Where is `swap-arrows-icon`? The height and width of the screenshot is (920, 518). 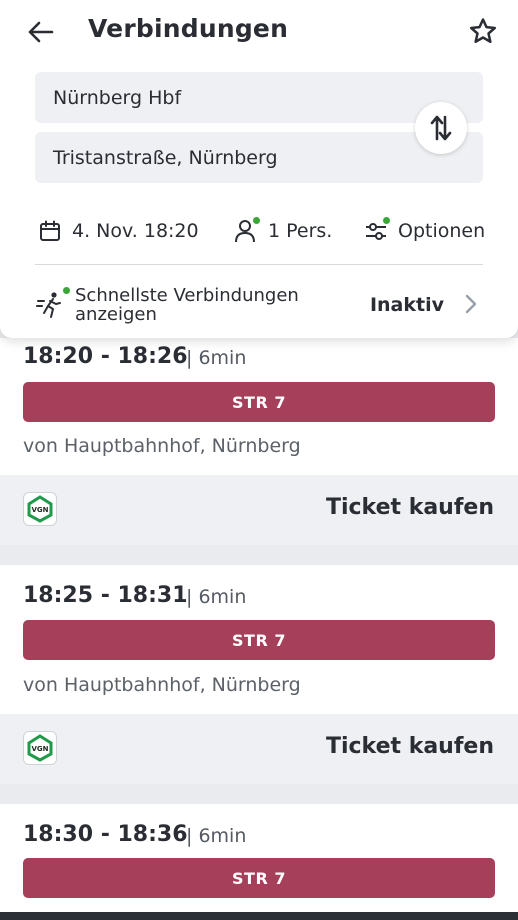 swap-arrows-icon is located at coordinates (441, 128).